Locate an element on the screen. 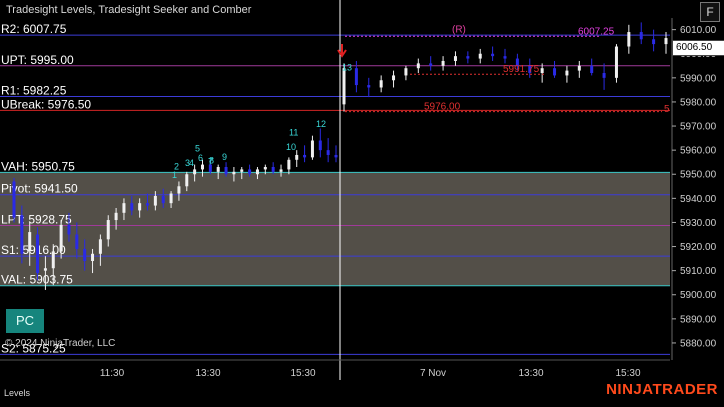 The width and height of the screenshot is (724, 407). seeker-count-label: 11 is located at coordinates (293, 133).